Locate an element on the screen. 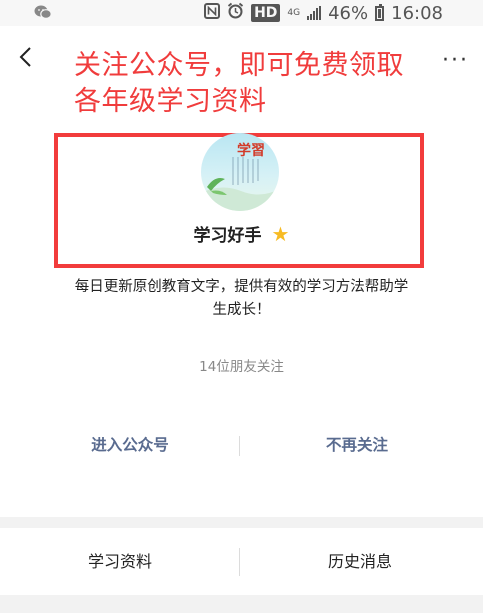 The width and height of the screenshot is (483, 613). bottom-menu: 学习资料 历史消息 is located at coordinates (241, 561).